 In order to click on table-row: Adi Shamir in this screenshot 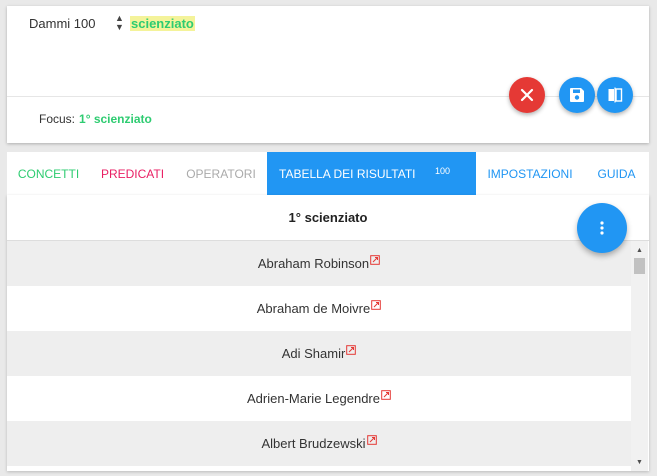, I will do `click(319, 353)`.